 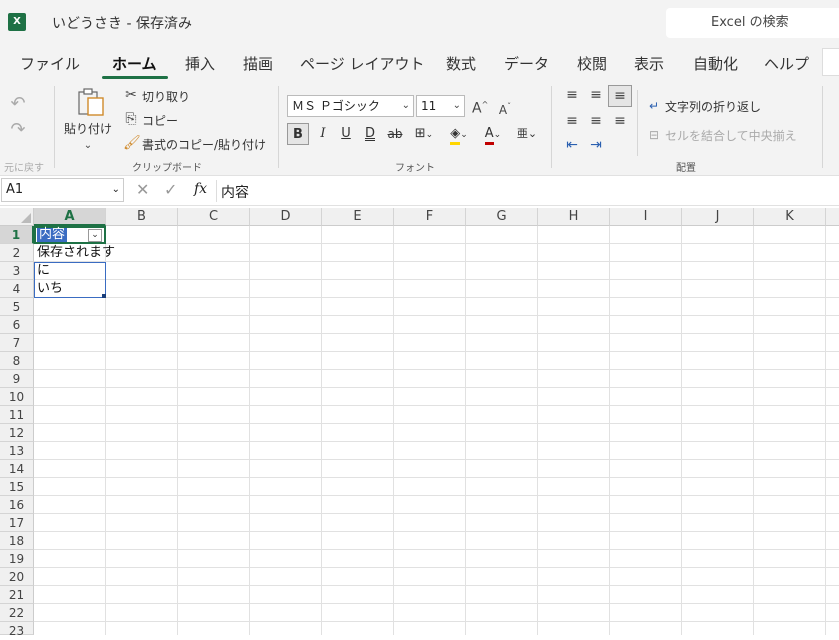 I want to click on row-header: 23, so click(x=17, y=630).